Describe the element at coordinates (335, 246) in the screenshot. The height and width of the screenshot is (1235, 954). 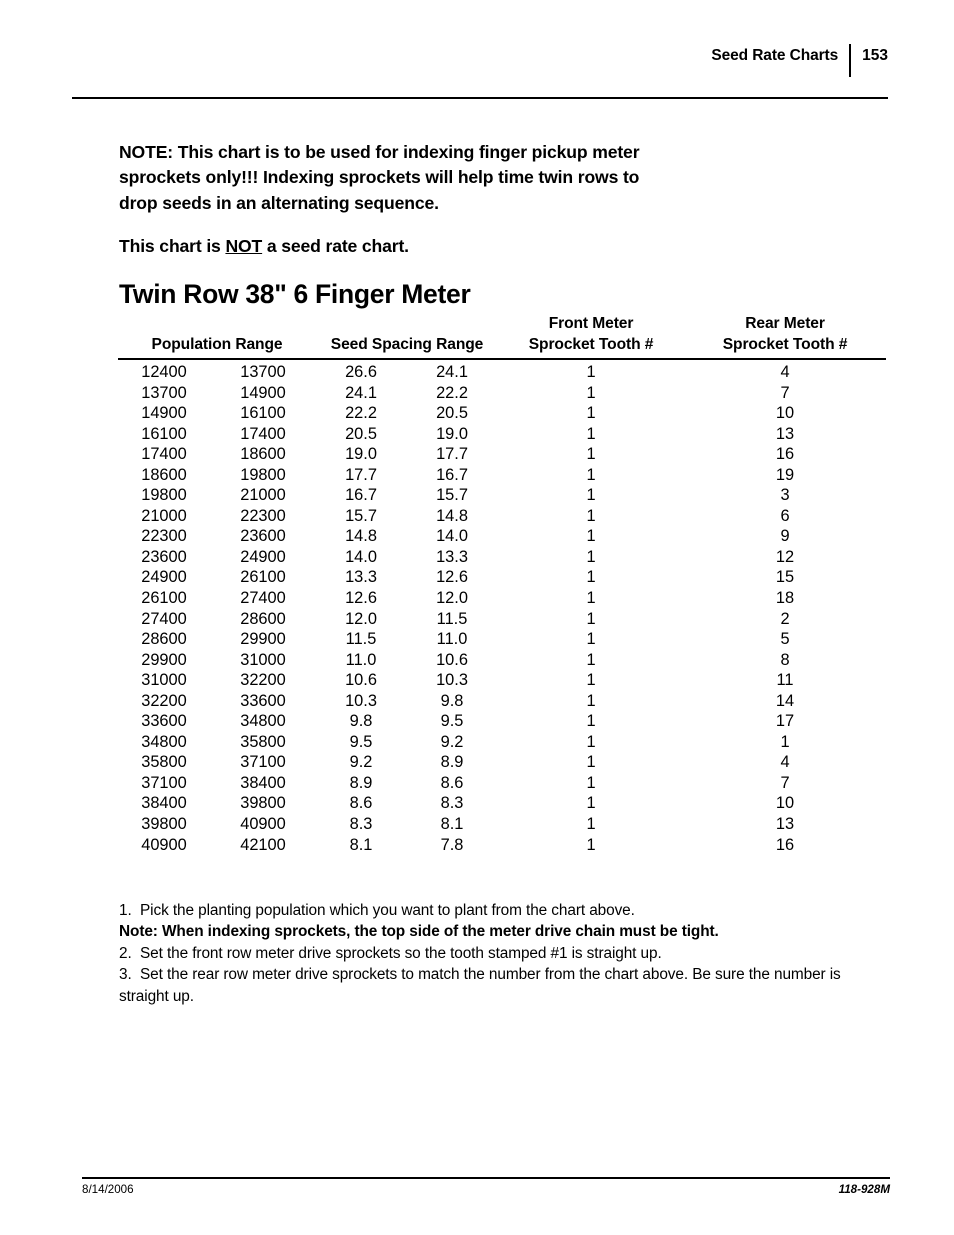
I see `statement-suffix: a seed rate chart.` at that location.